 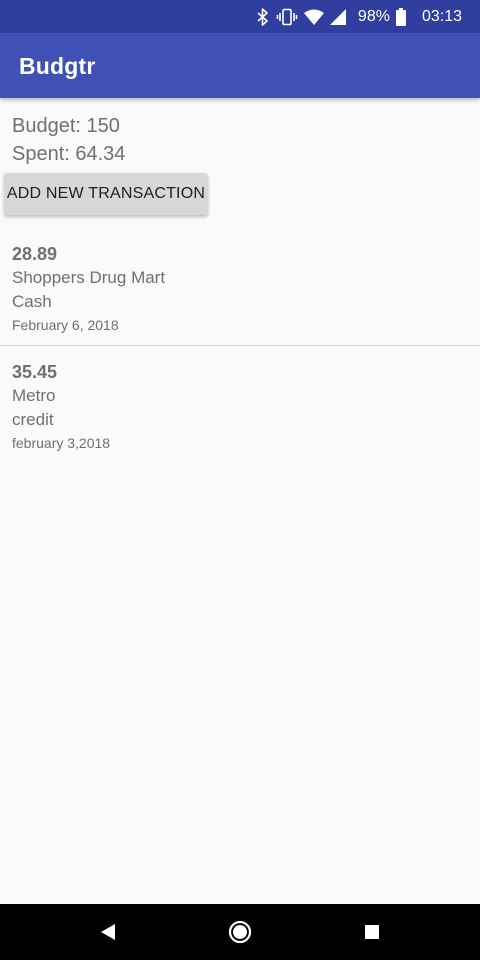 I want to click on vibrate-icon, so click(x=287, y=17).